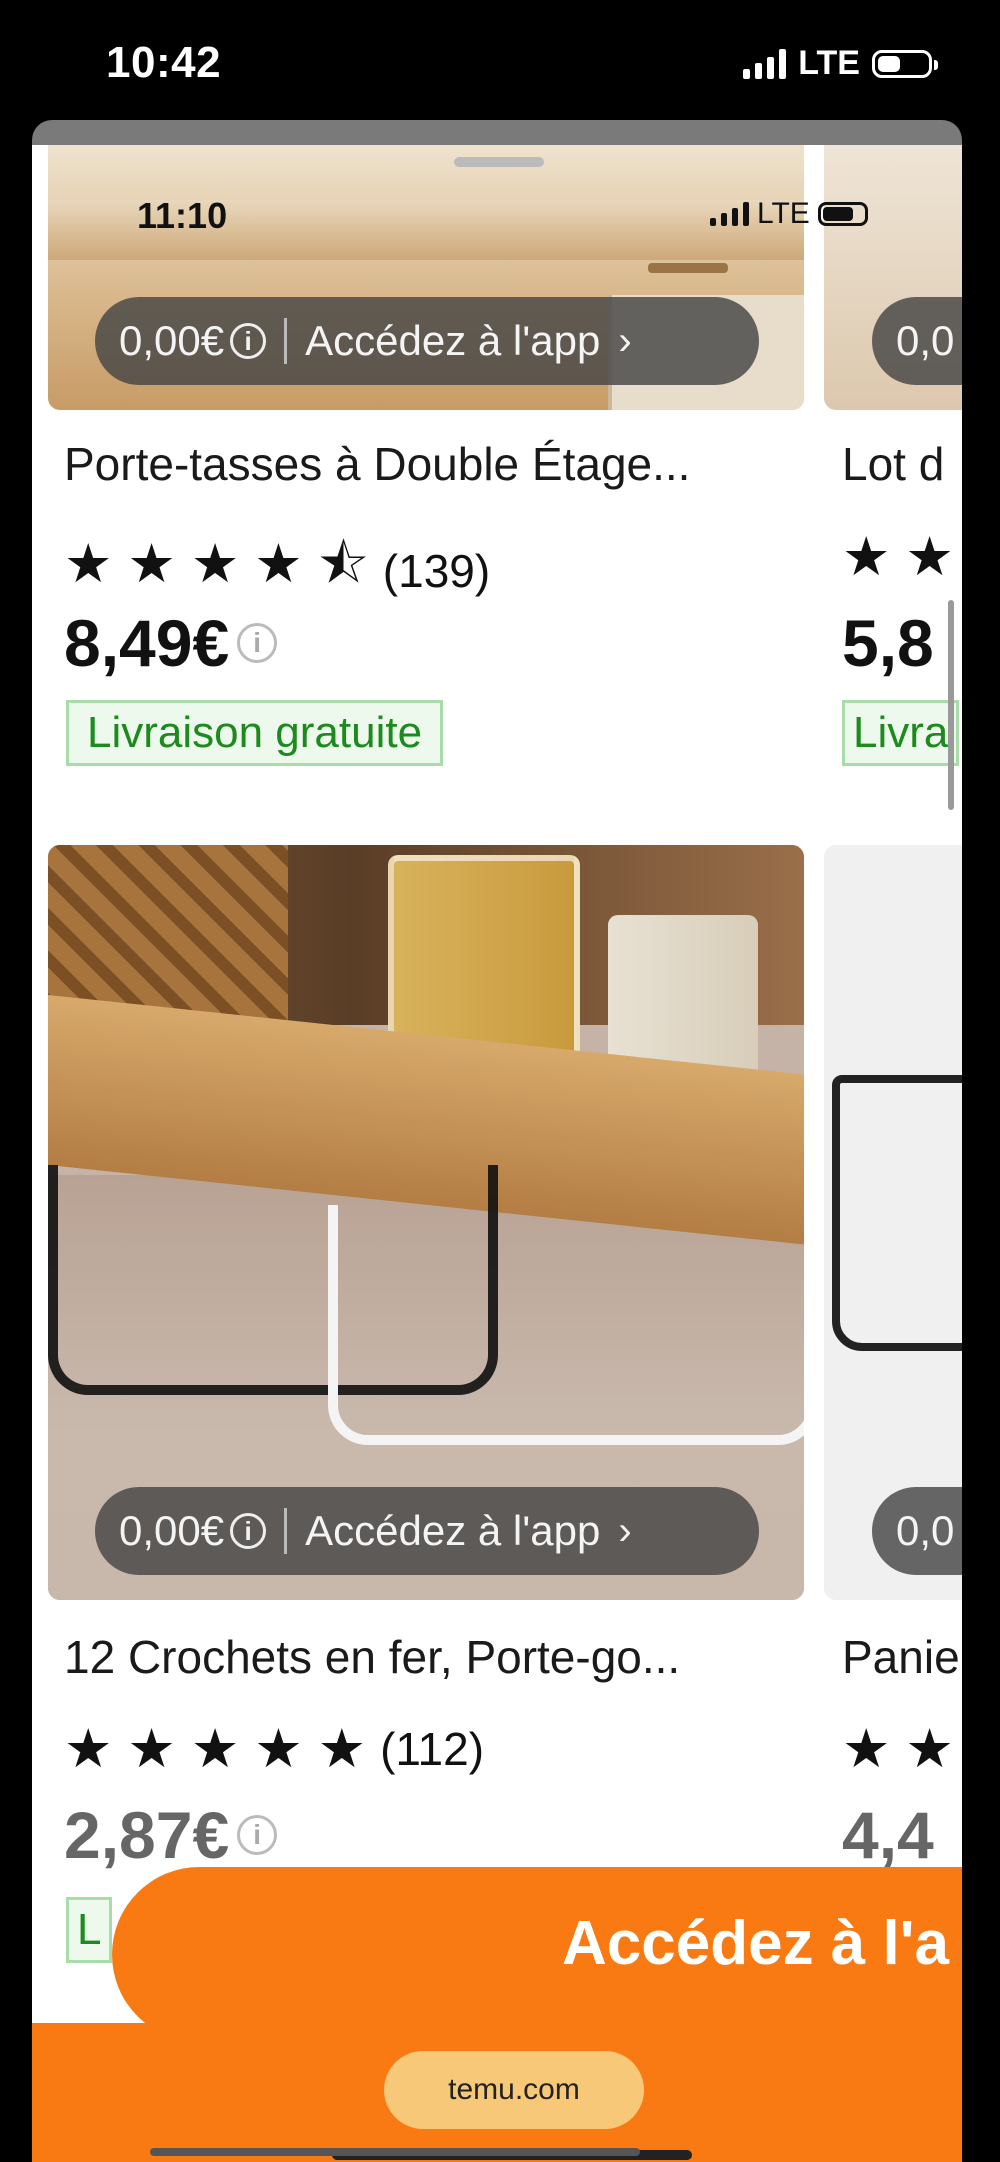  I want to click on free-shipping-badge-1: Livraison gratuite, so click(255, 733).